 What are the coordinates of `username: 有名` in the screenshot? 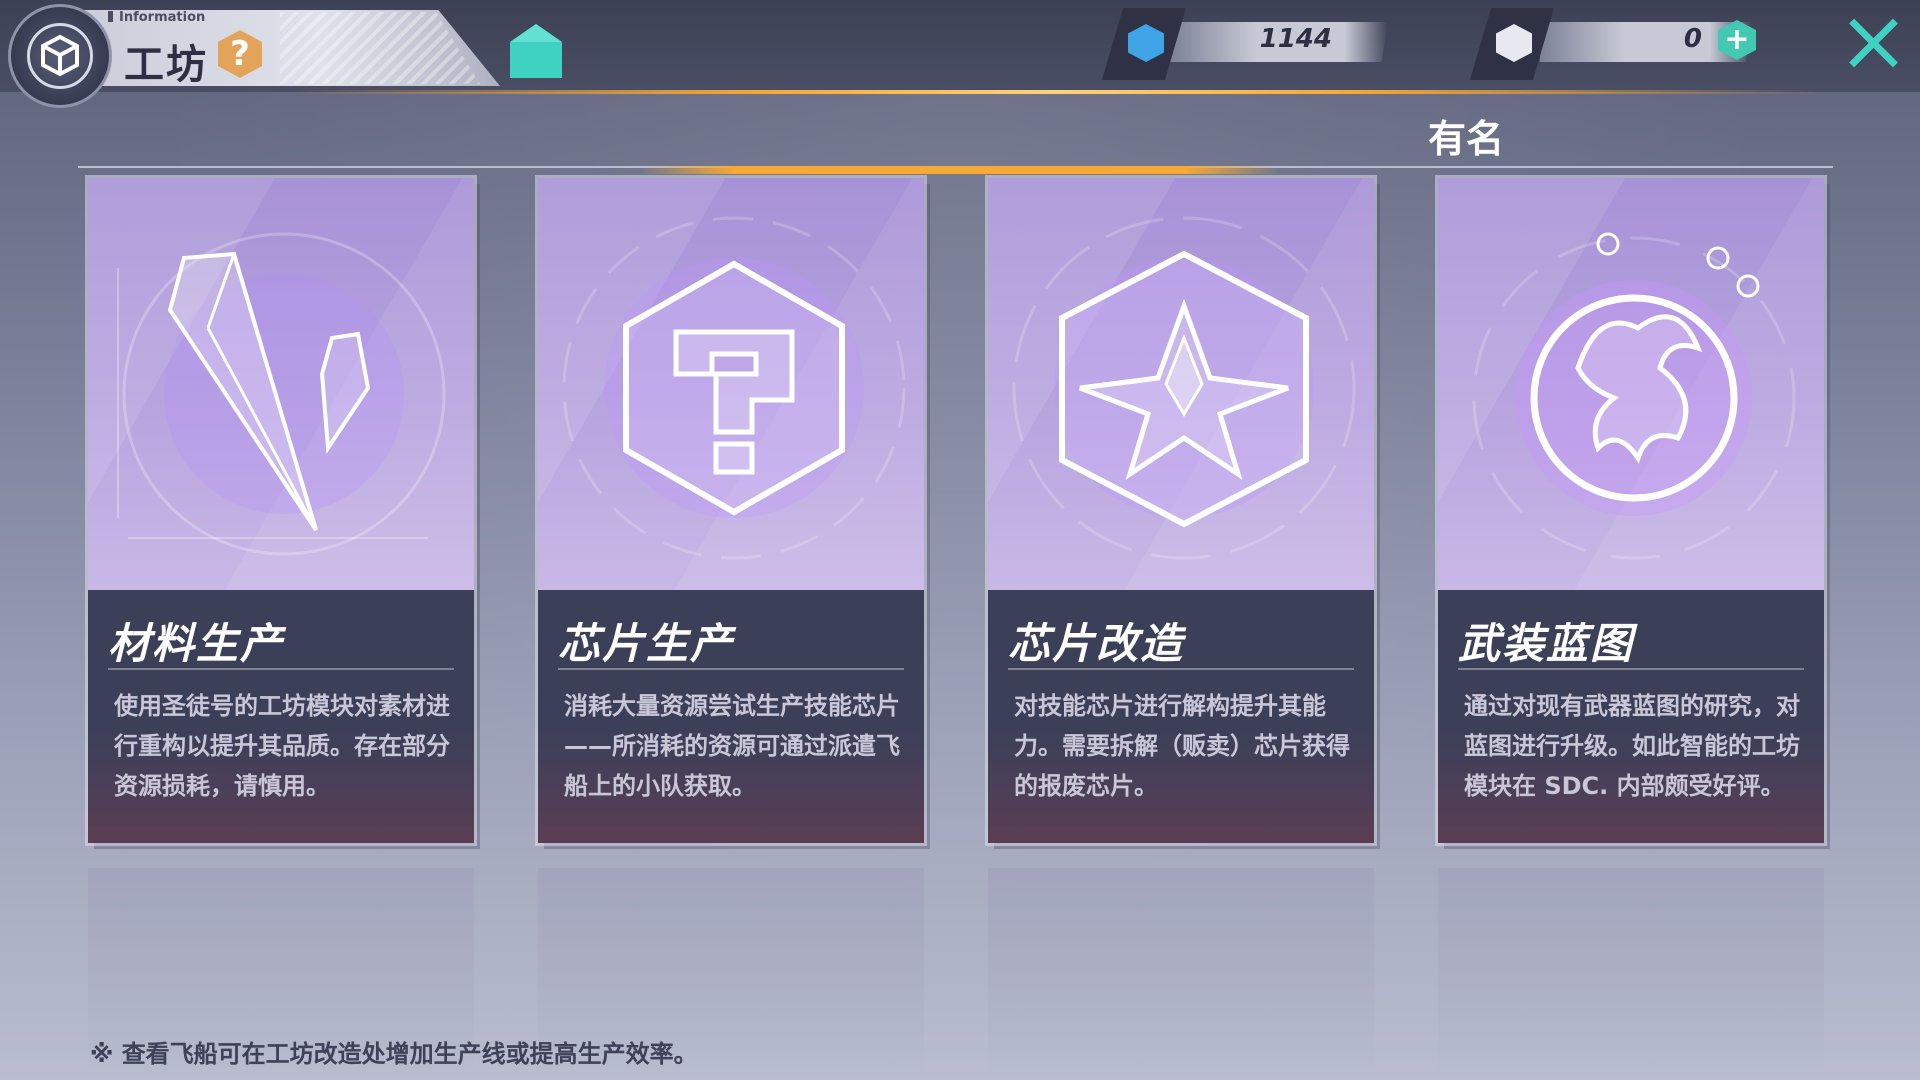 It's located at (1466, 139).